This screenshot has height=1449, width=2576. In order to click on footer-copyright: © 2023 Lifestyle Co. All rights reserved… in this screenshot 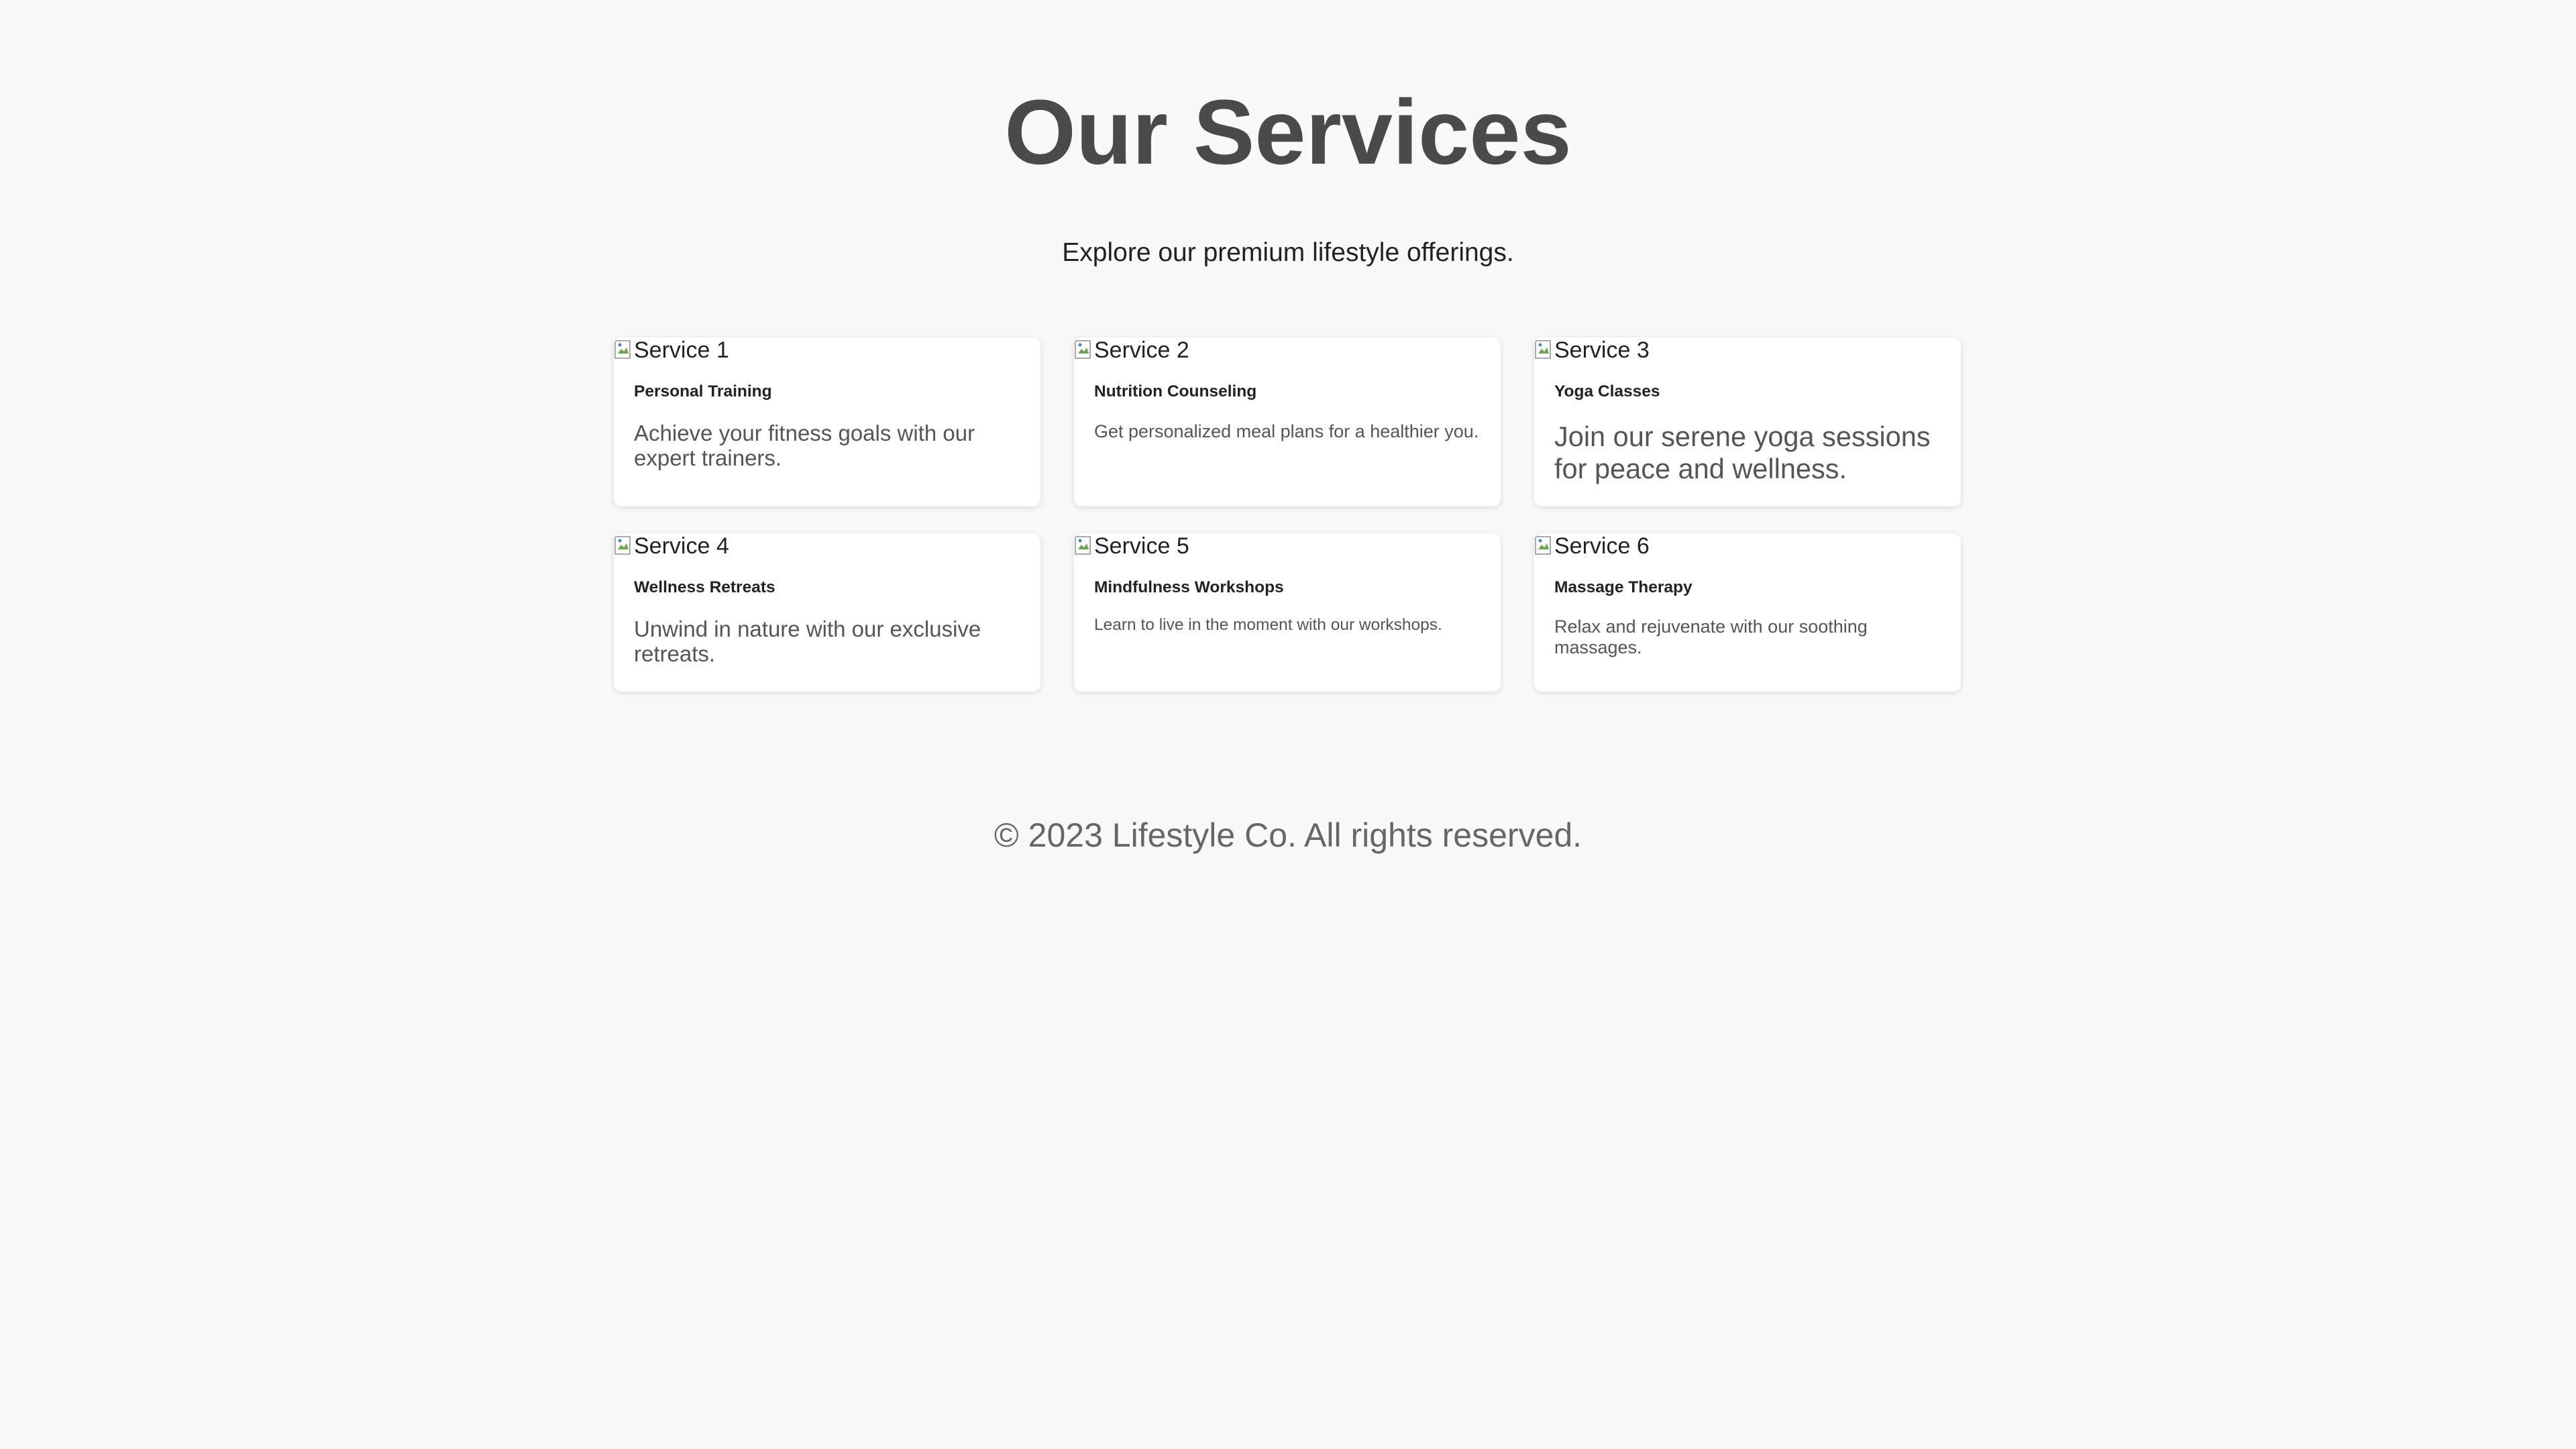, I will do `click(1288, 835)`.